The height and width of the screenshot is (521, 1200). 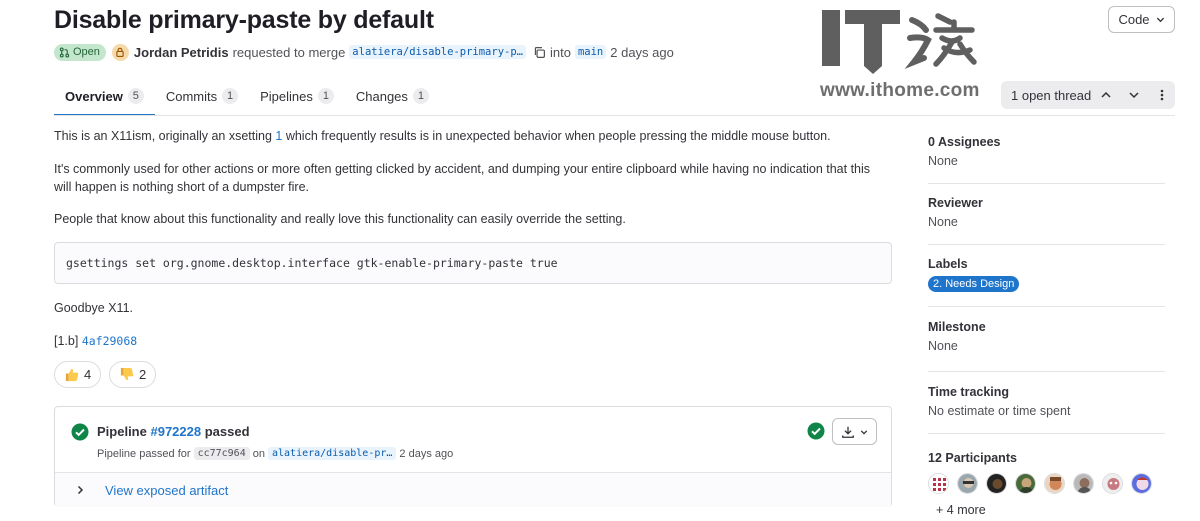 What do you see at coordinates (955, 203) in the screenshot?
I see `reviewer-title: Reviewer` at bounding box center [955, 203].